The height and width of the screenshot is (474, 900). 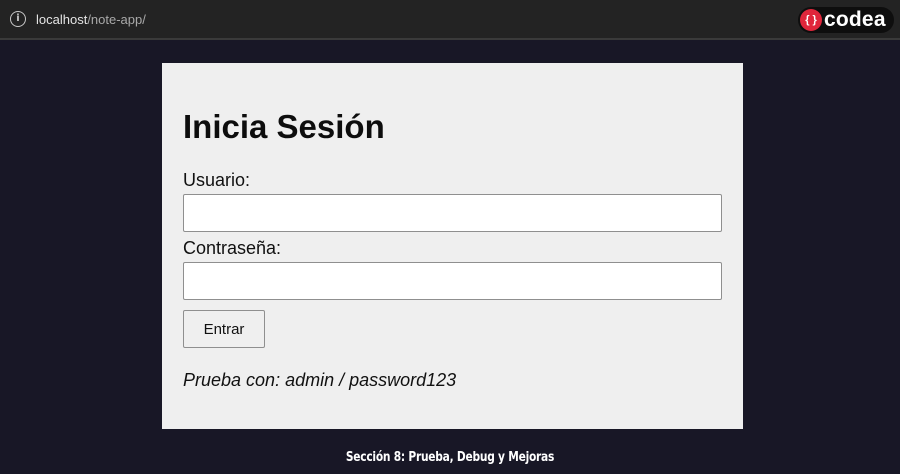 What do you see at coordinates (116, 19) in the screenshot?
I see `url-path: /note-app/` at bounding box center [116, 19].